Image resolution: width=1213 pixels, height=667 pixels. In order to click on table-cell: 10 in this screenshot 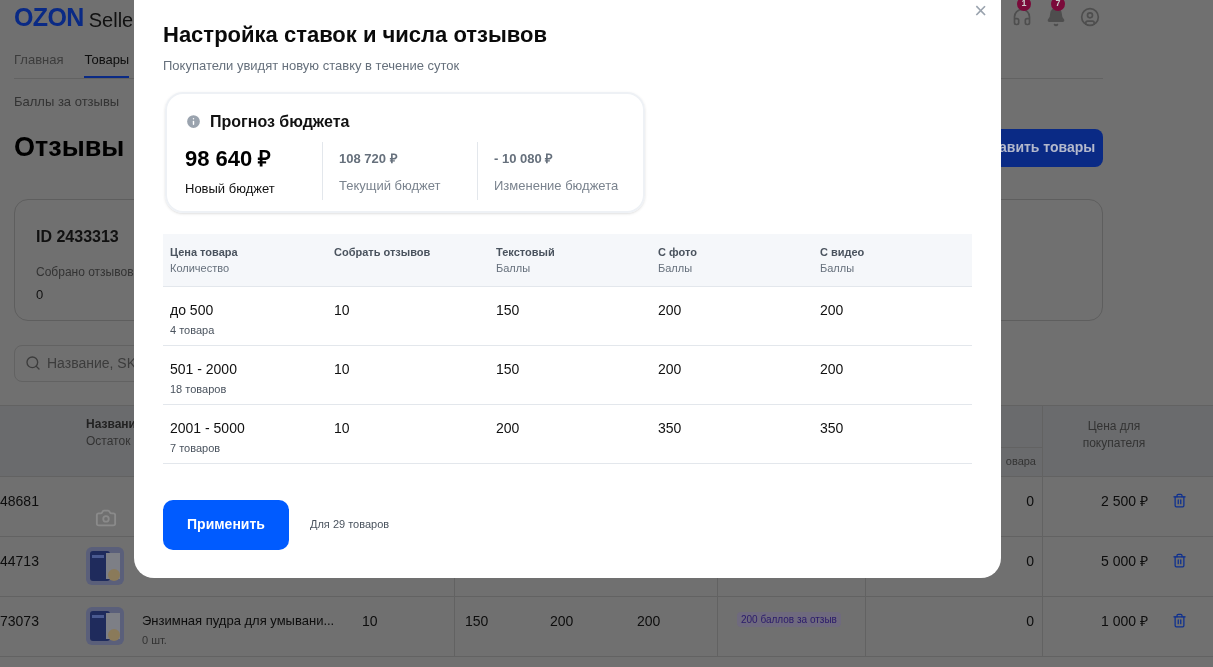, I will do `click(370, 620)`.